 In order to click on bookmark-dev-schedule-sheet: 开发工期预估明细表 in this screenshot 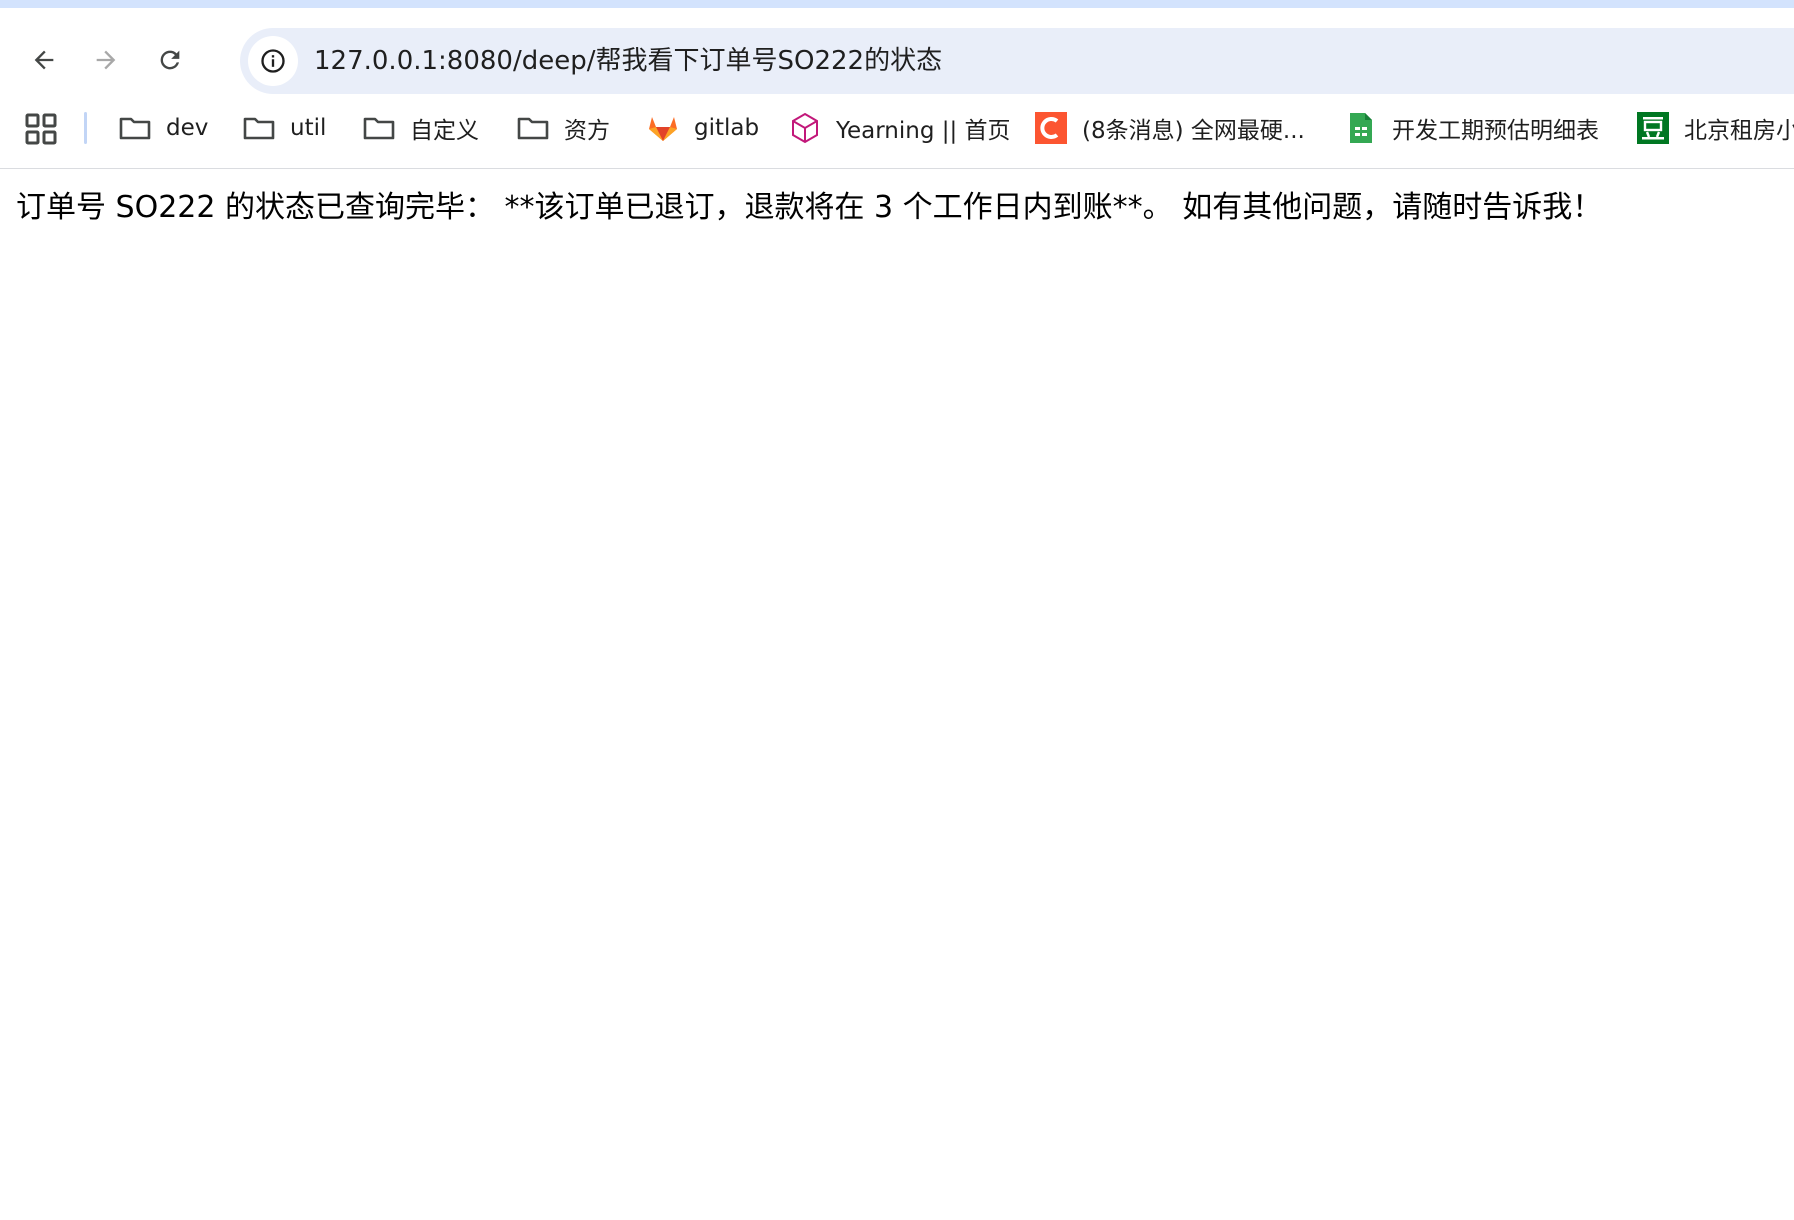, I will do `click(1471, 128)`.